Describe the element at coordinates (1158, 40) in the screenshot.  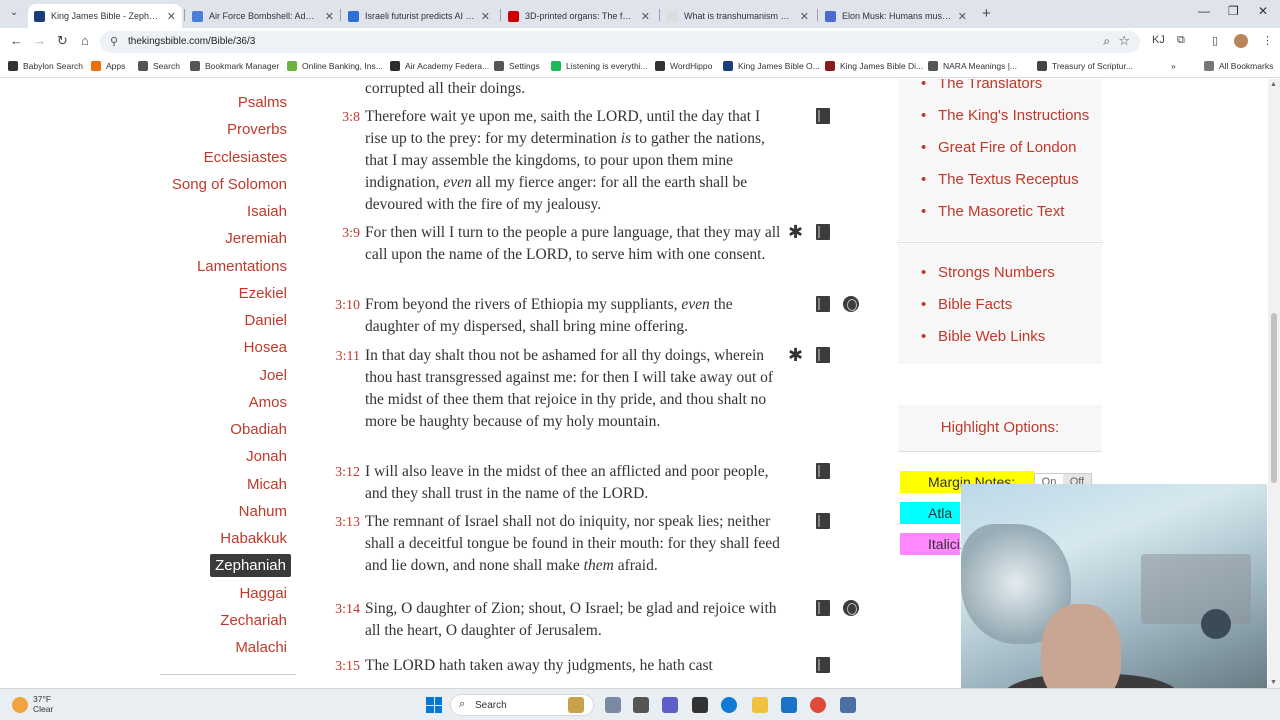
I see `kjv-extension-icon: KJ` at that location.